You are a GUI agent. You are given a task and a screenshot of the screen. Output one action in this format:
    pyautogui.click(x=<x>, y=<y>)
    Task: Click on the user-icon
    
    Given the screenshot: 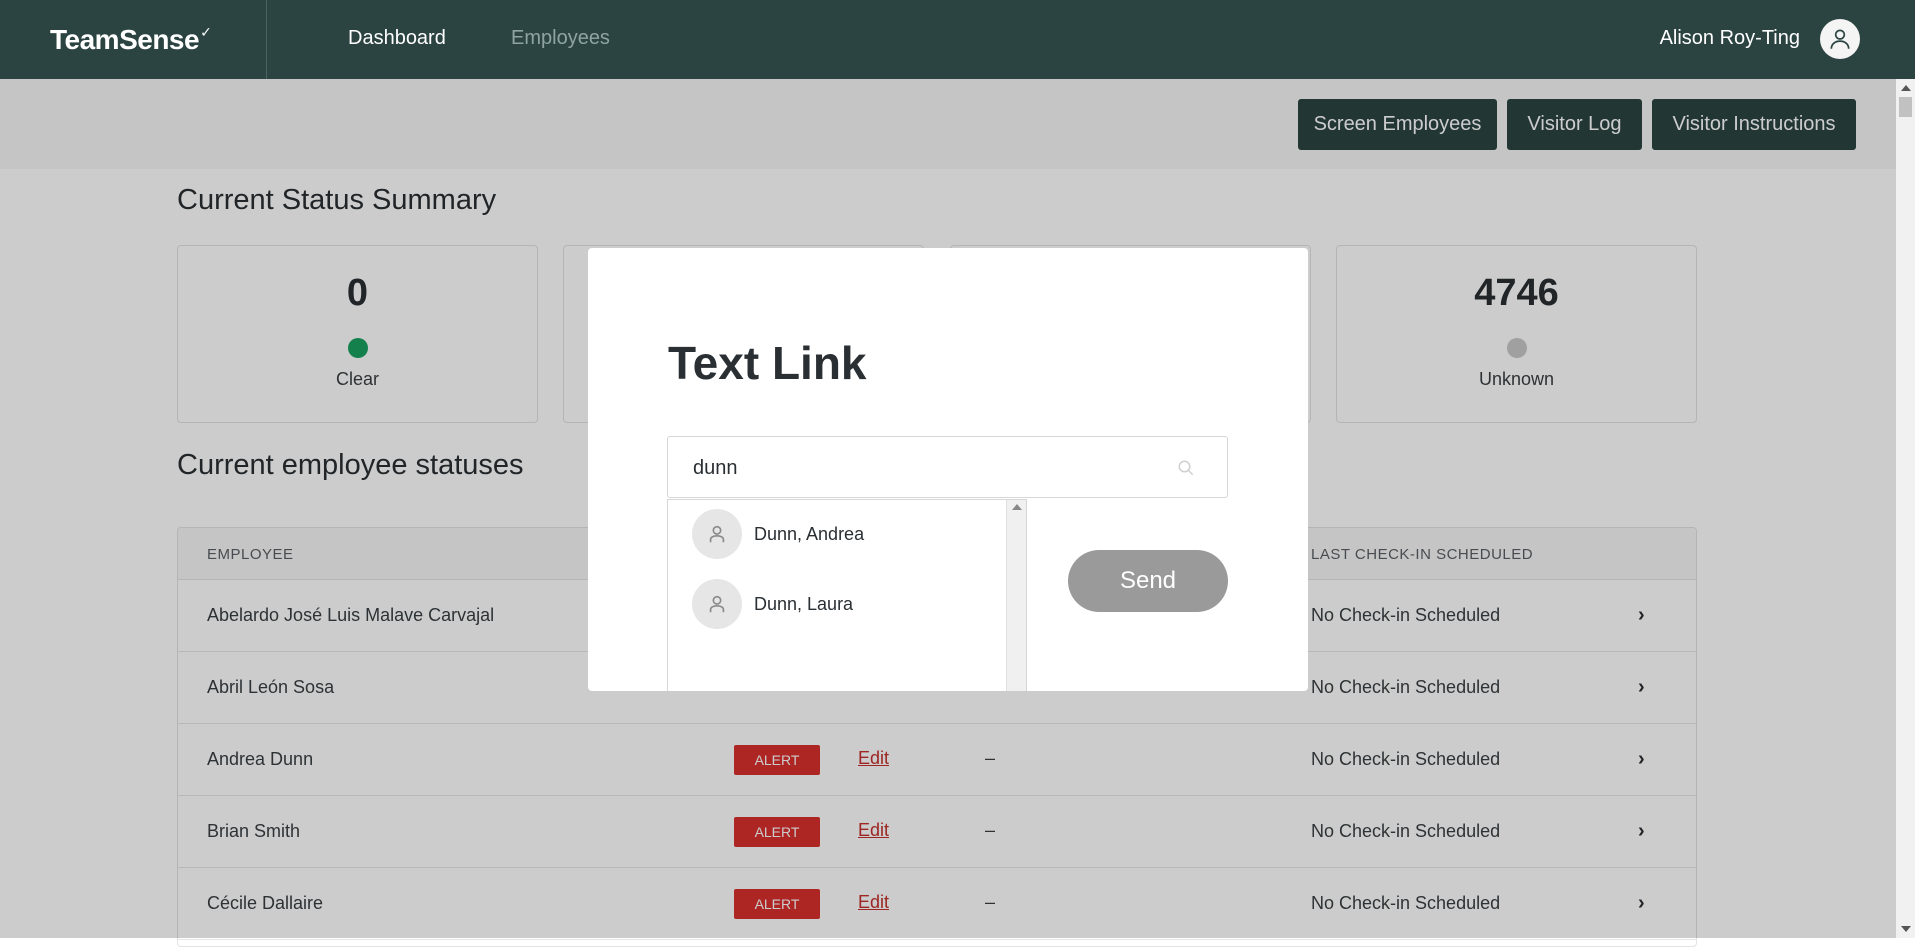 What is the action you would take?
    pyautogui.click(x=1840, y=39)
    